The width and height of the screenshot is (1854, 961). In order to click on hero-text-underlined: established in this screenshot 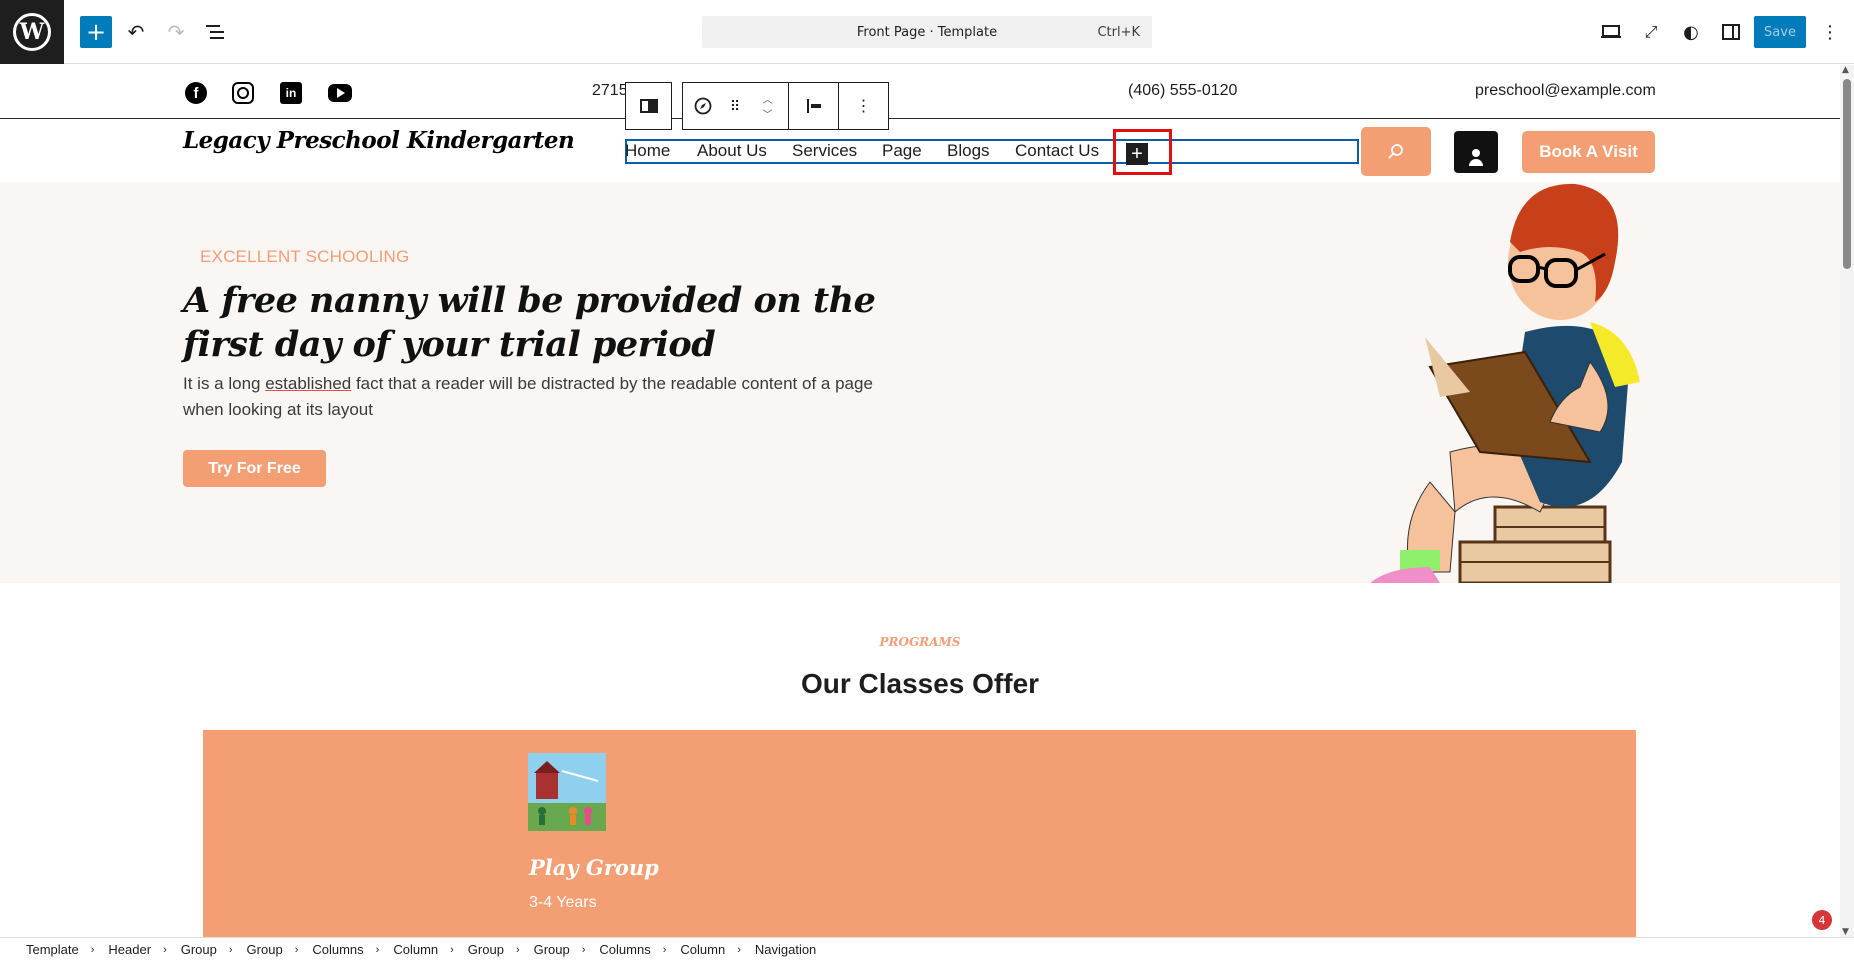, I will do `click(308, 383)`.